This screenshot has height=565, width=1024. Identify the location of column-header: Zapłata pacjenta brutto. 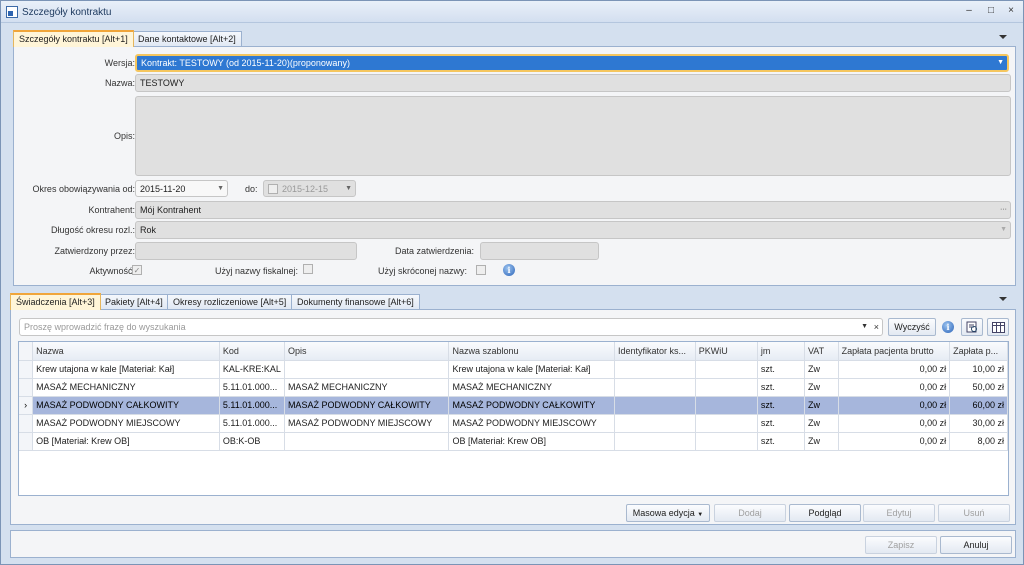
(894, 351).